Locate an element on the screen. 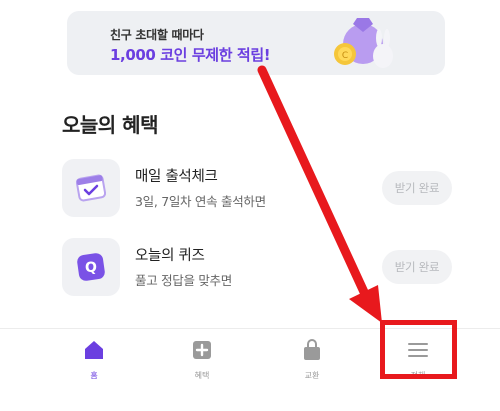 This screenshot has height=411, width=500. benefit-item-attendance: 매일 출석체크 3일, 7일차 연속 출석하면 받기 완료 is located at coordinates (257, 189).